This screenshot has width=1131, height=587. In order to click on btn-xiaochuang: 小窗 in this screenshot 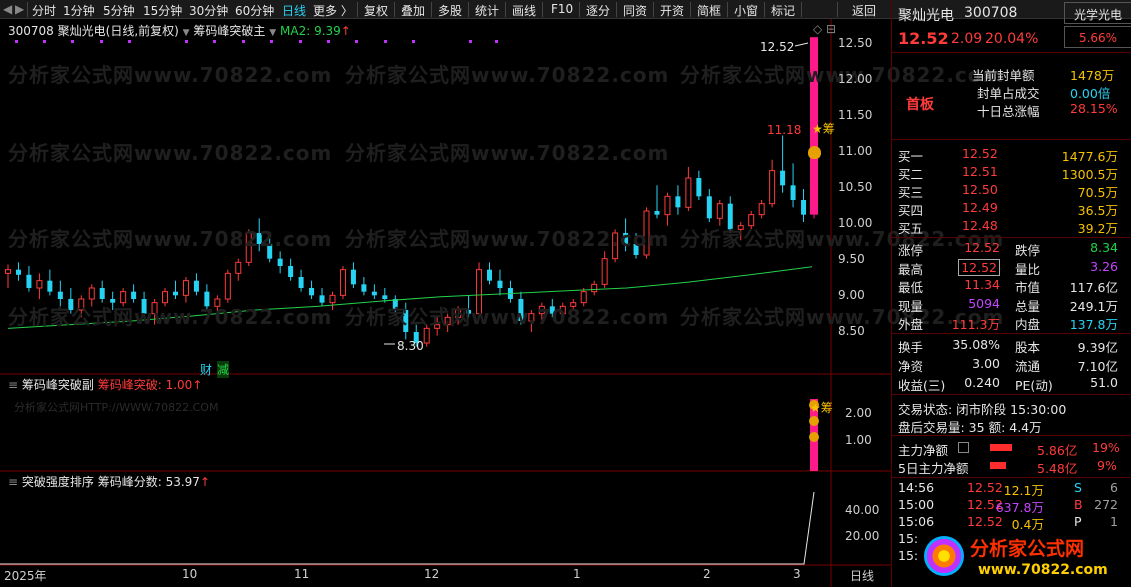, I will do `click(746, 10)`.